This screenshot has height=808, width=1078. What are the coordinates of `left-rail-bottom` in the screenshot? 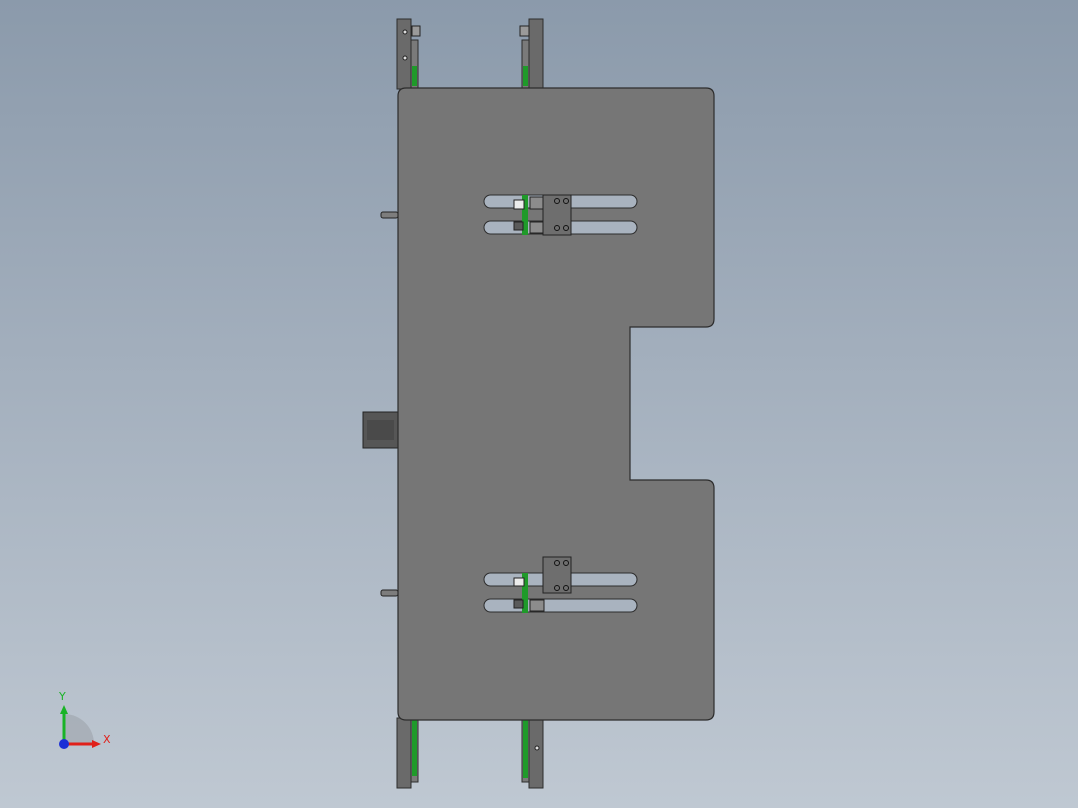 It's located at (407, 753).